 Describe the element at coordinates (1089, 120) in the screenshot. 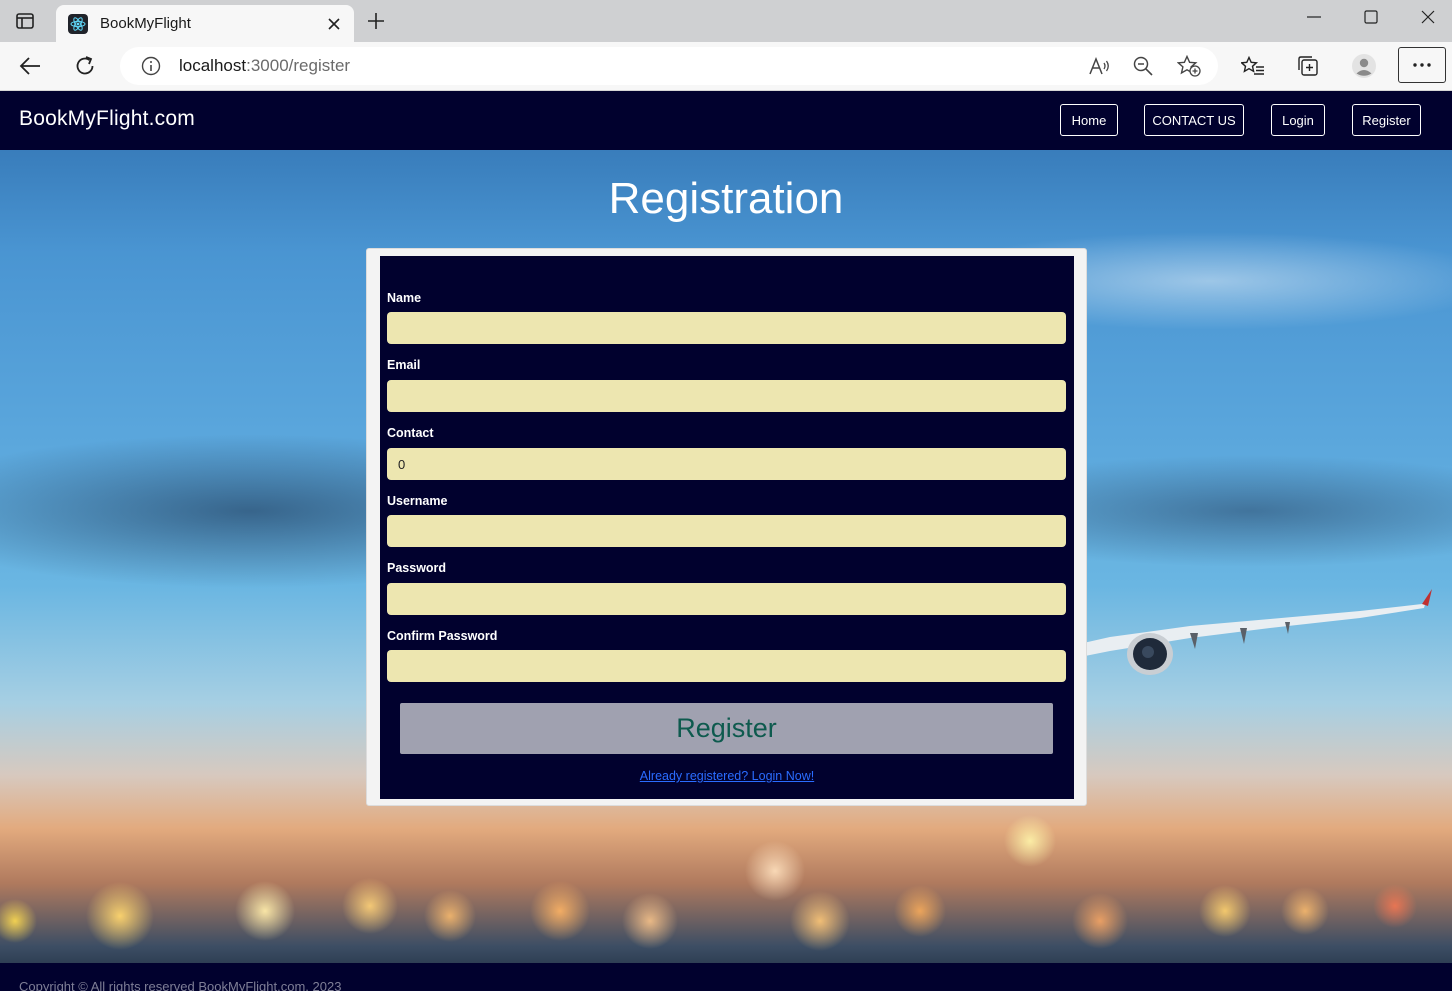

I see `nav-home-link: Home` at that location.